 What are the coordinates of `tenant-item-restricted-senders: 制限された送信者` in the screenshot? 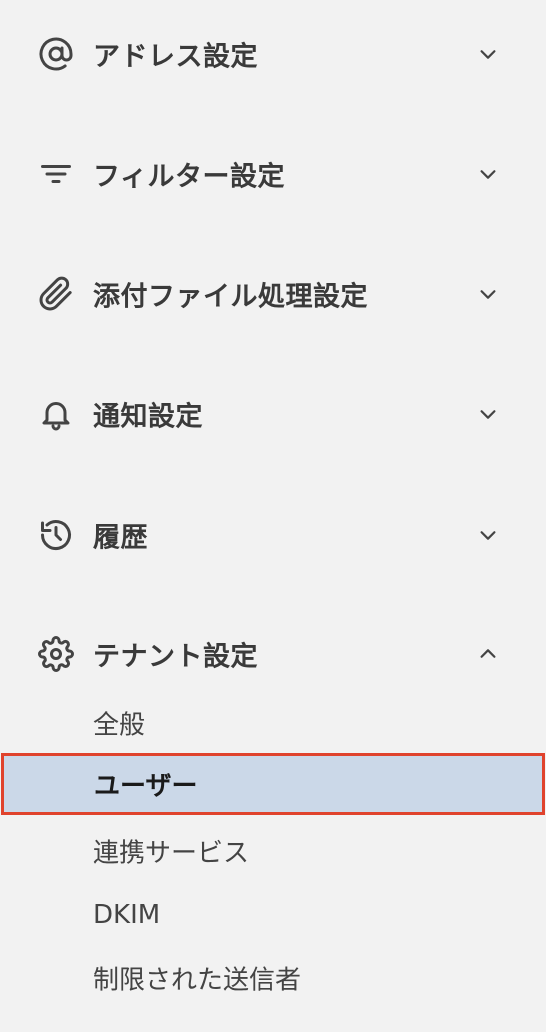 It's located at (273, 978).